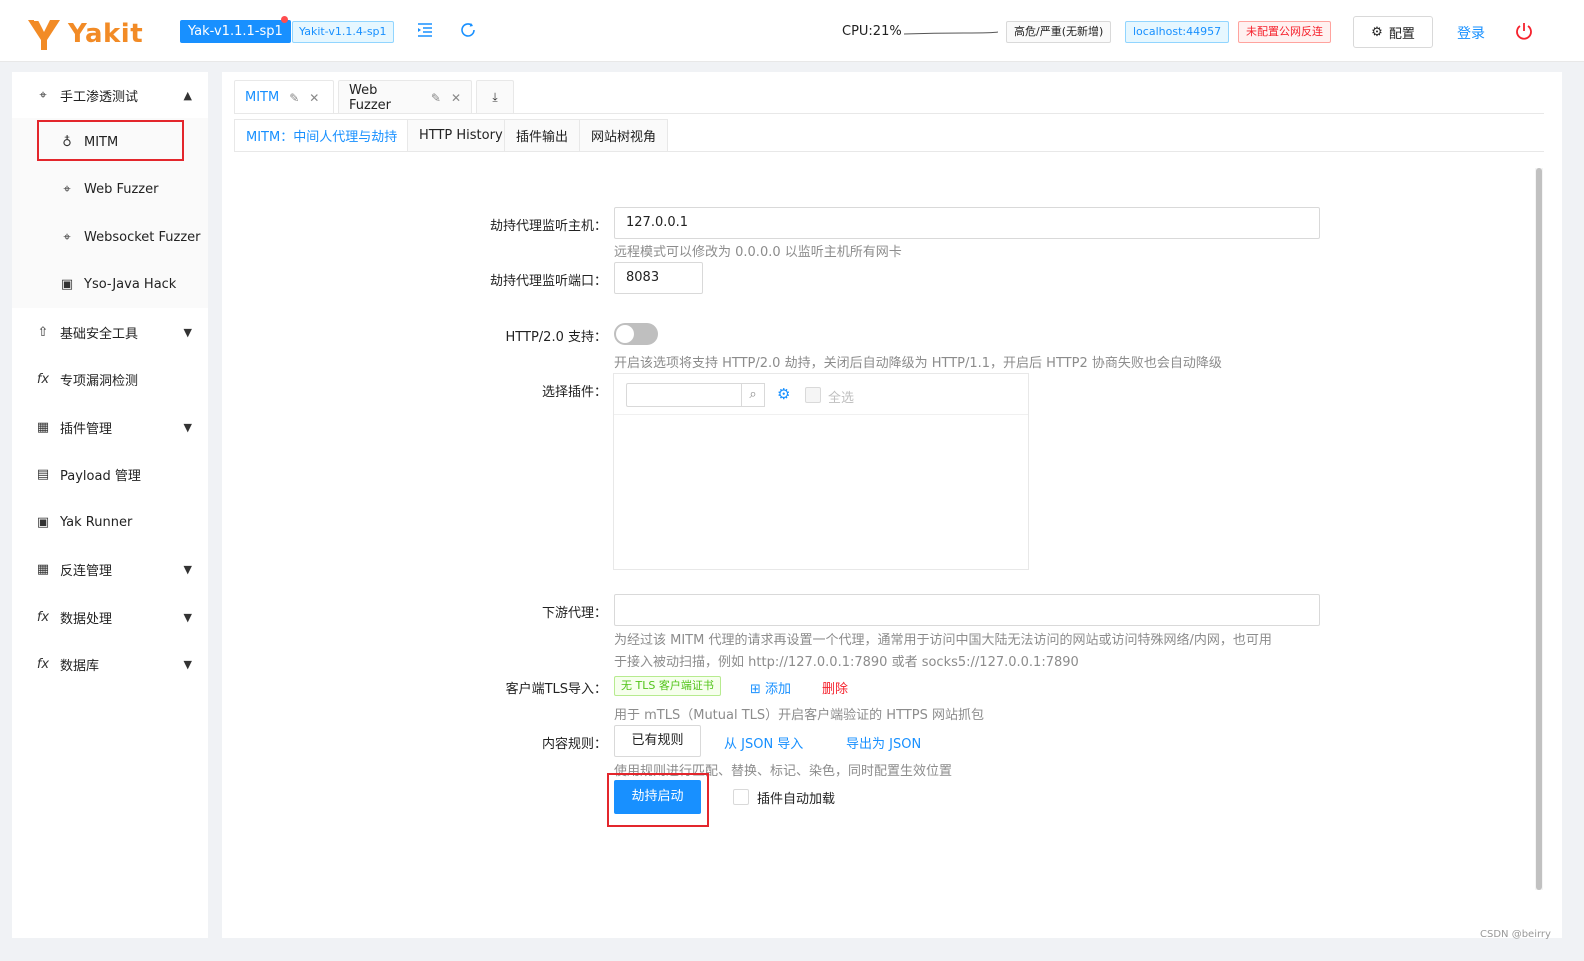 The width and height of the screenshot is (1584, 961). I want to click on tab-web-fuzzer: Web Fuzzer ✎ ✕, so click(405, 97).